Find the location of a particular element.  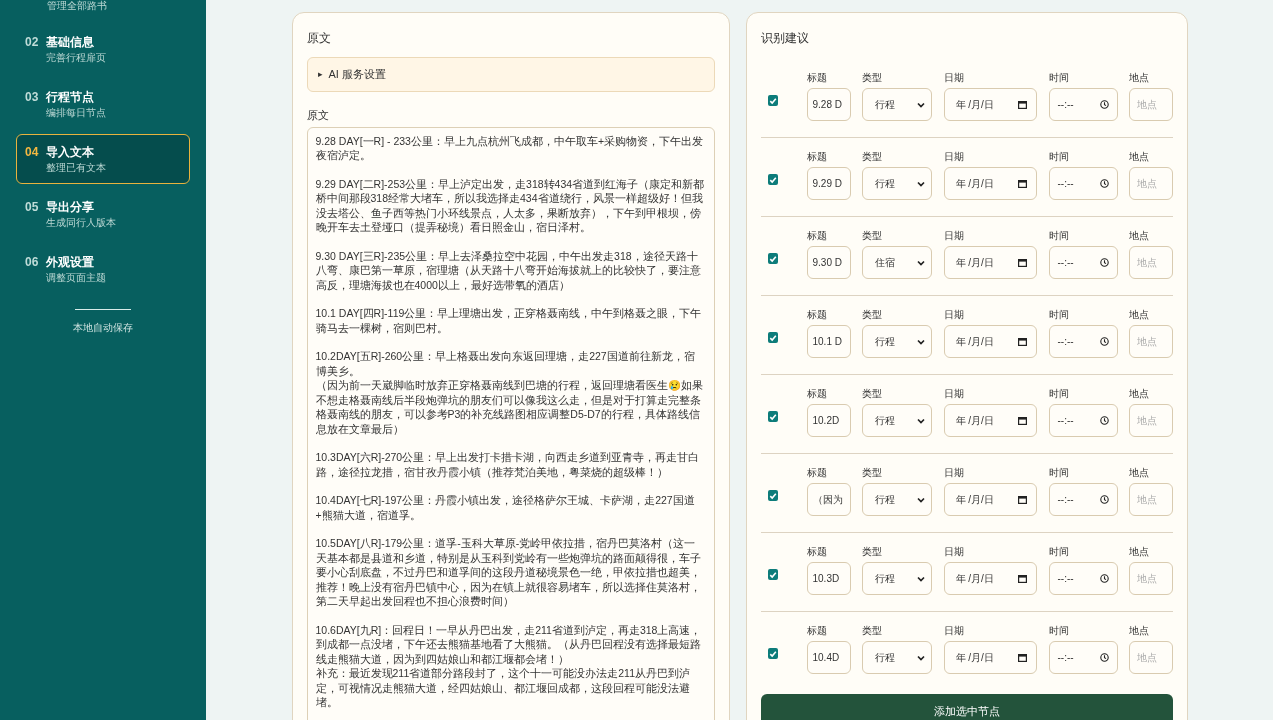

title-field: （因为 is located at coordinates (828, 499).